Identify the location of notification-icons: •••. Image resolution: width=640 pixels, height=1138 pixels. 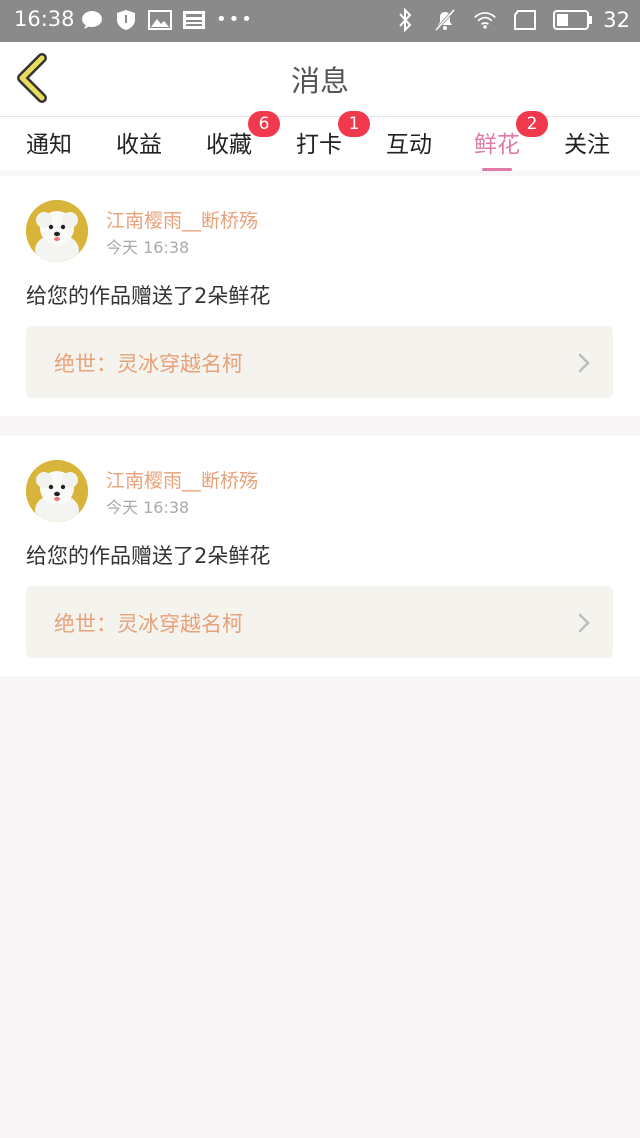
(167, 20).